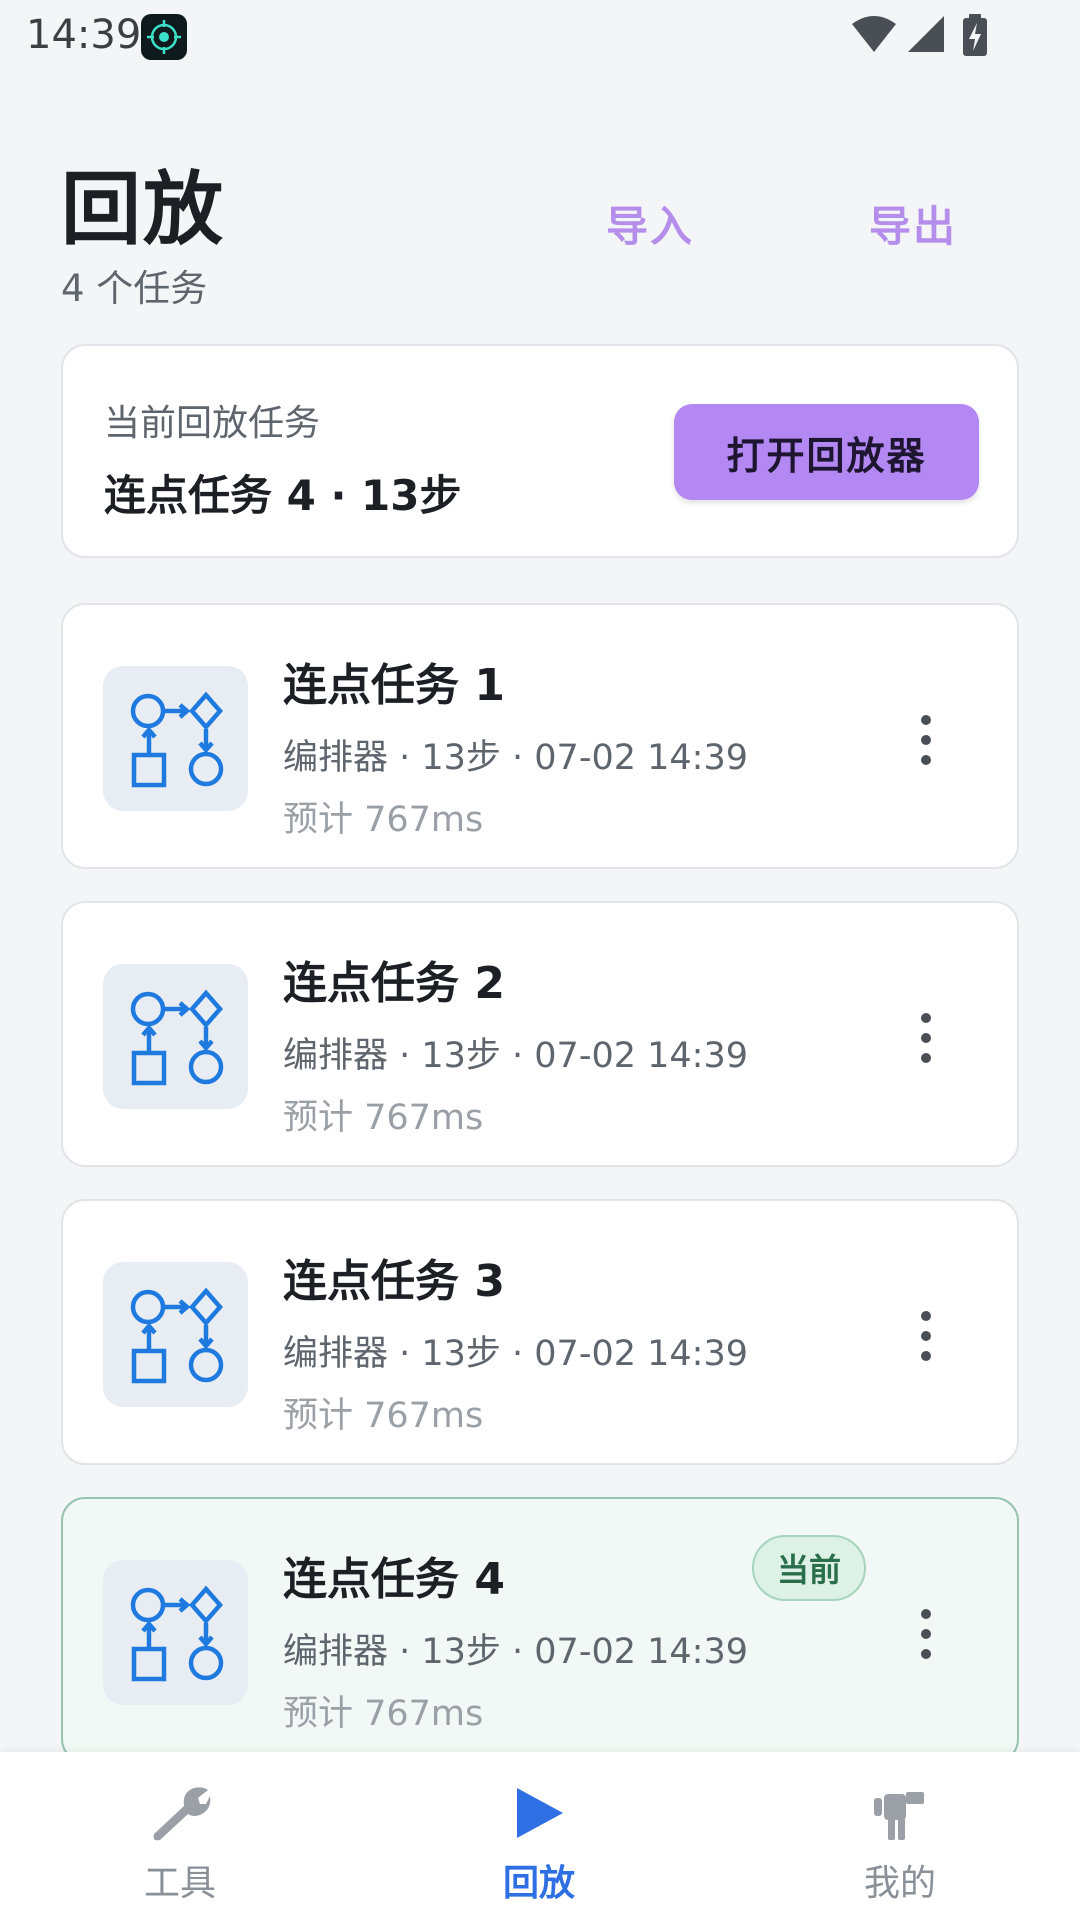  Describe the element at coordinates (134, 288) in the screenshot. I see `task-count: 4 个任务` at that location.